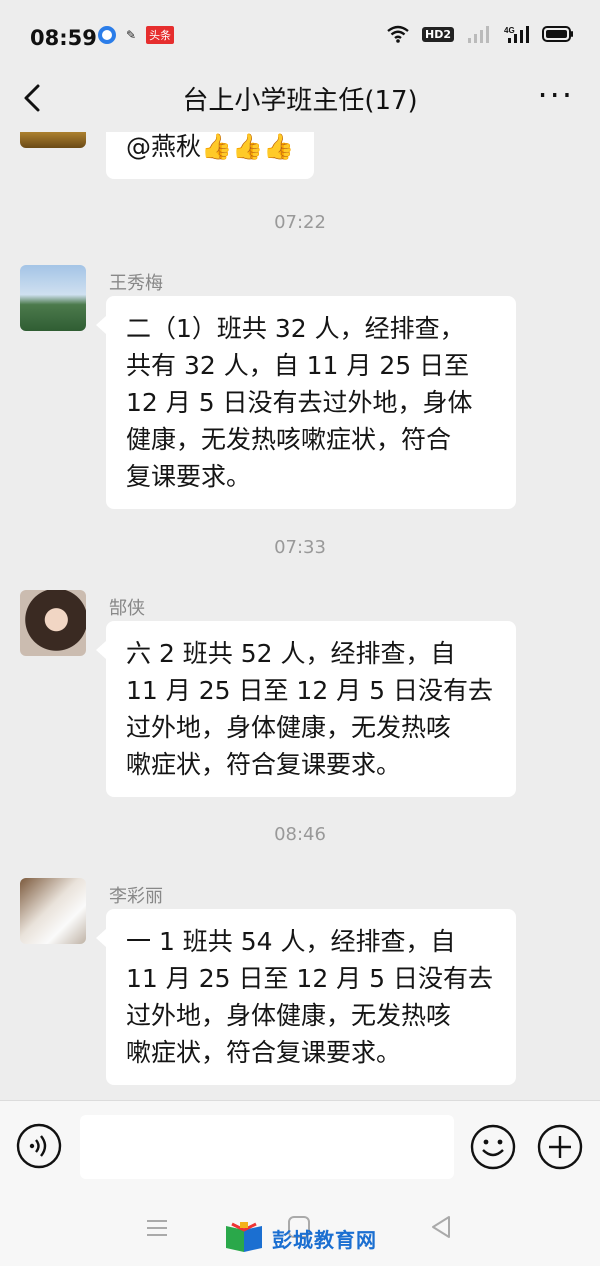 The width and height of the screenshot is (600, 1266). I want to click on add-icon, so click(560, 1147).